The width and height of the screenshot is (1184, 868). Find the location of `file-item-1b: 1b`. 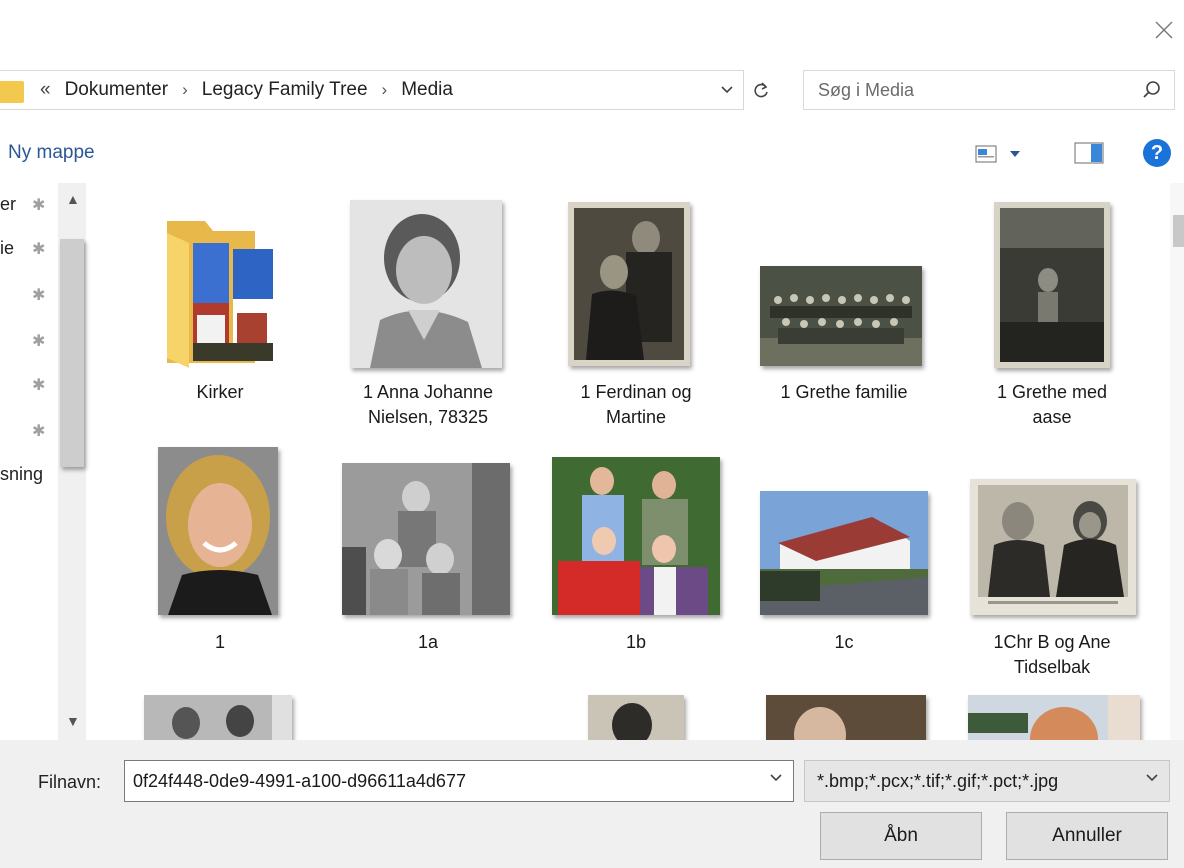

file-item-1b: 1b is located at coordinates (636, 550).